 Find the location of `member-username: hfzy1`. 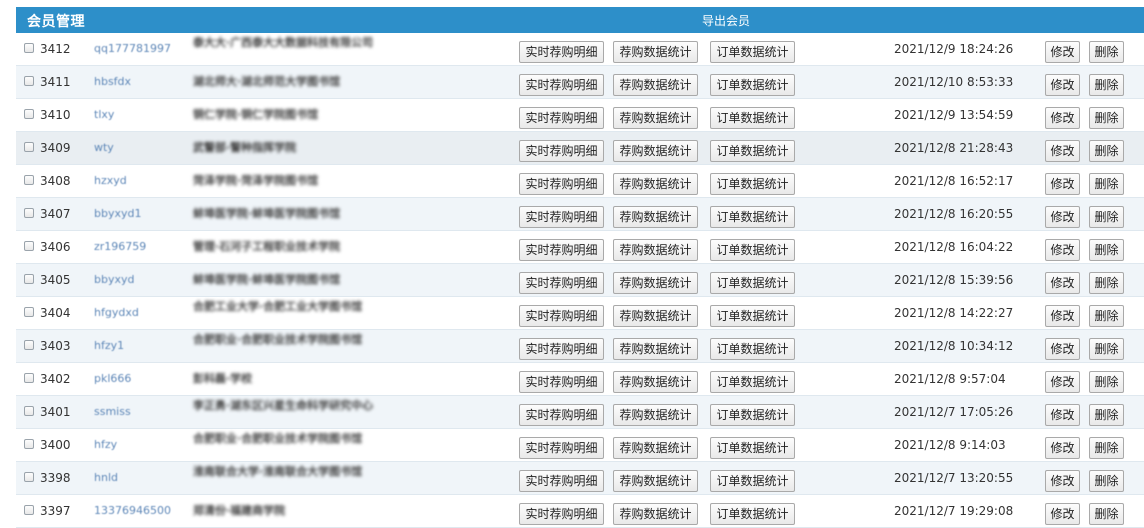

member-username: hfzy1 is located at coordinates (109, 345).